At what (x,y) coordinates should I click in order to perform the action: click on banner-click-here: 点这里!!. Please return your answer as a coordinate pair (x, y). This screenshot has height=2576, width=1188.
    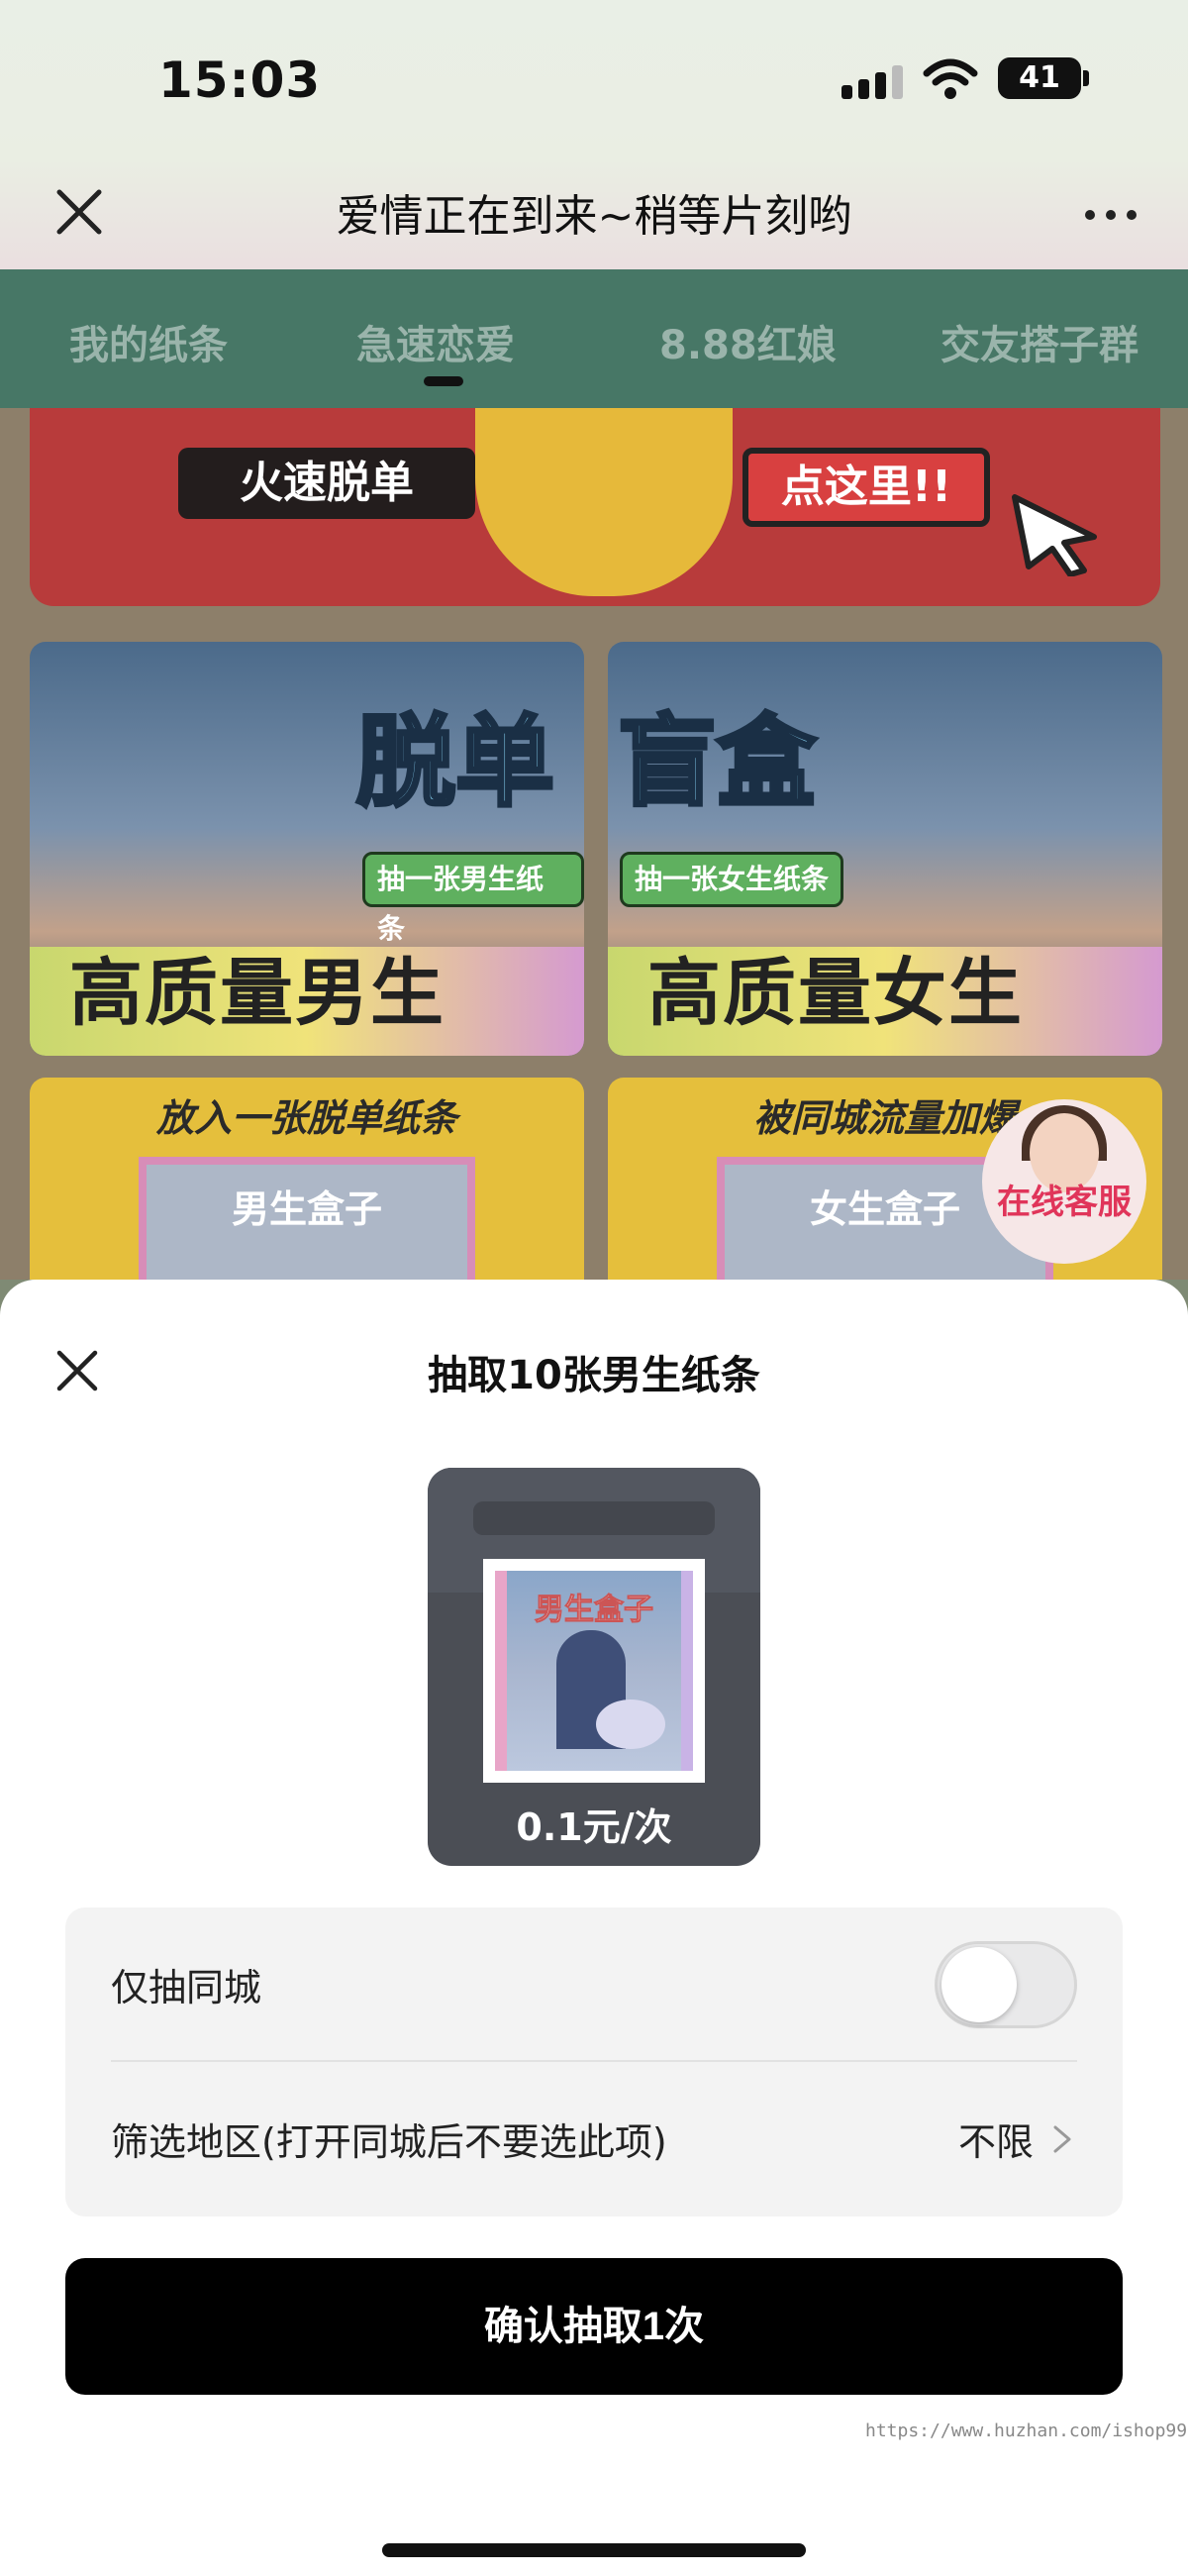
    Looking at the image, I should click on (866, 487).